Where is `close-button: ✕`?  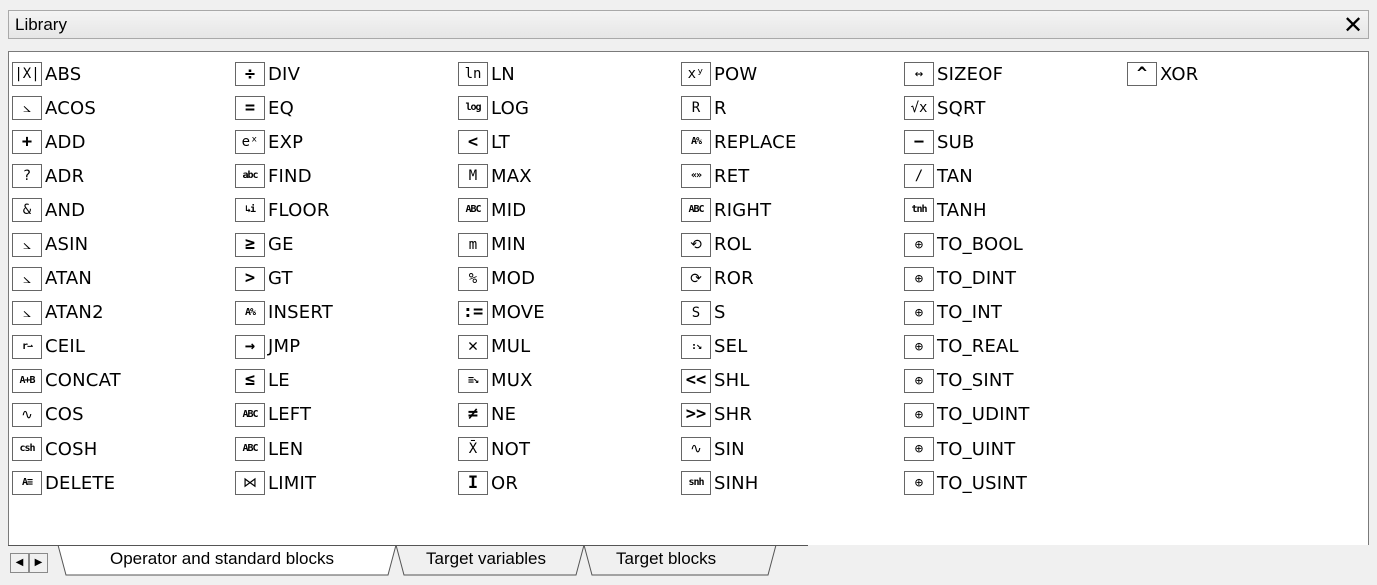 close-button: ✕ is located at coordinates (1353, 25).